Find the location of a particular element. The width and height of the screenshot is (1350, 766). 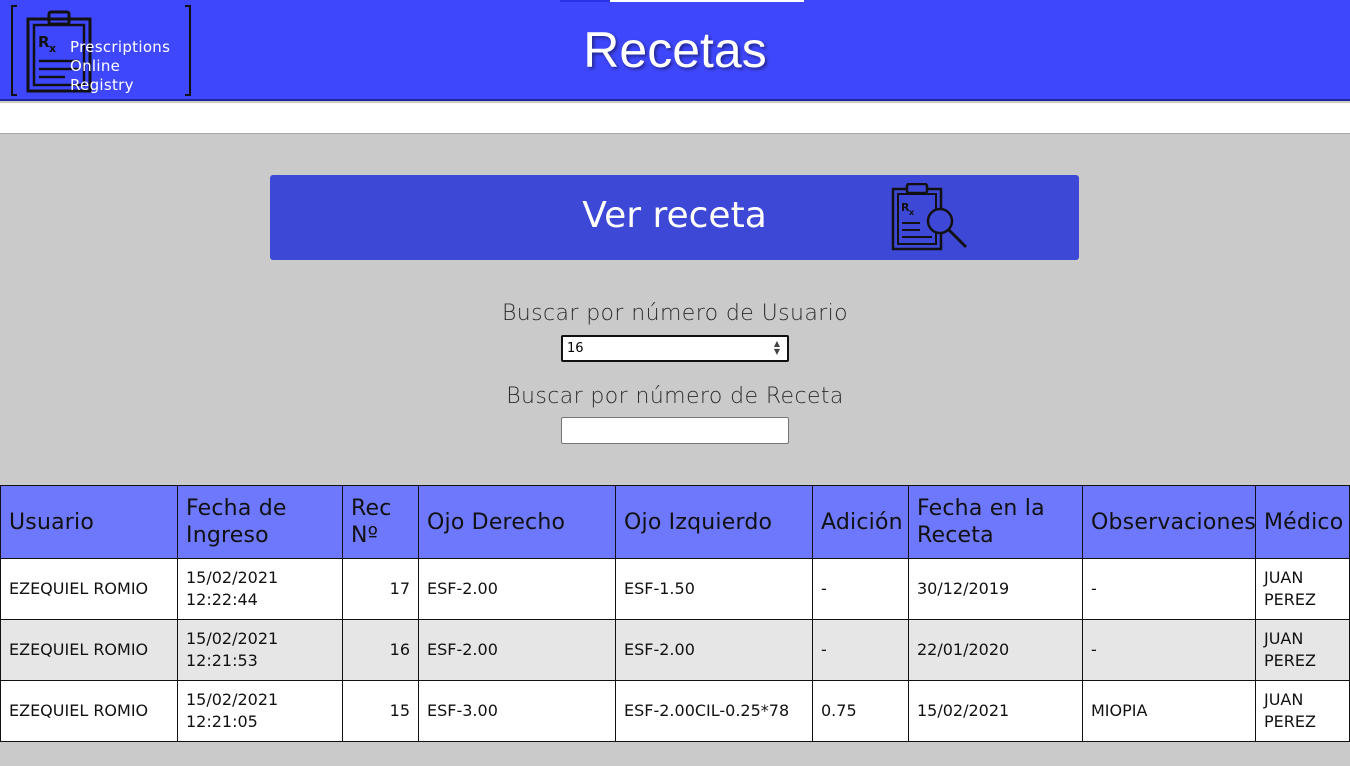

table-cell: 15 is located at coordinates (380, 711).